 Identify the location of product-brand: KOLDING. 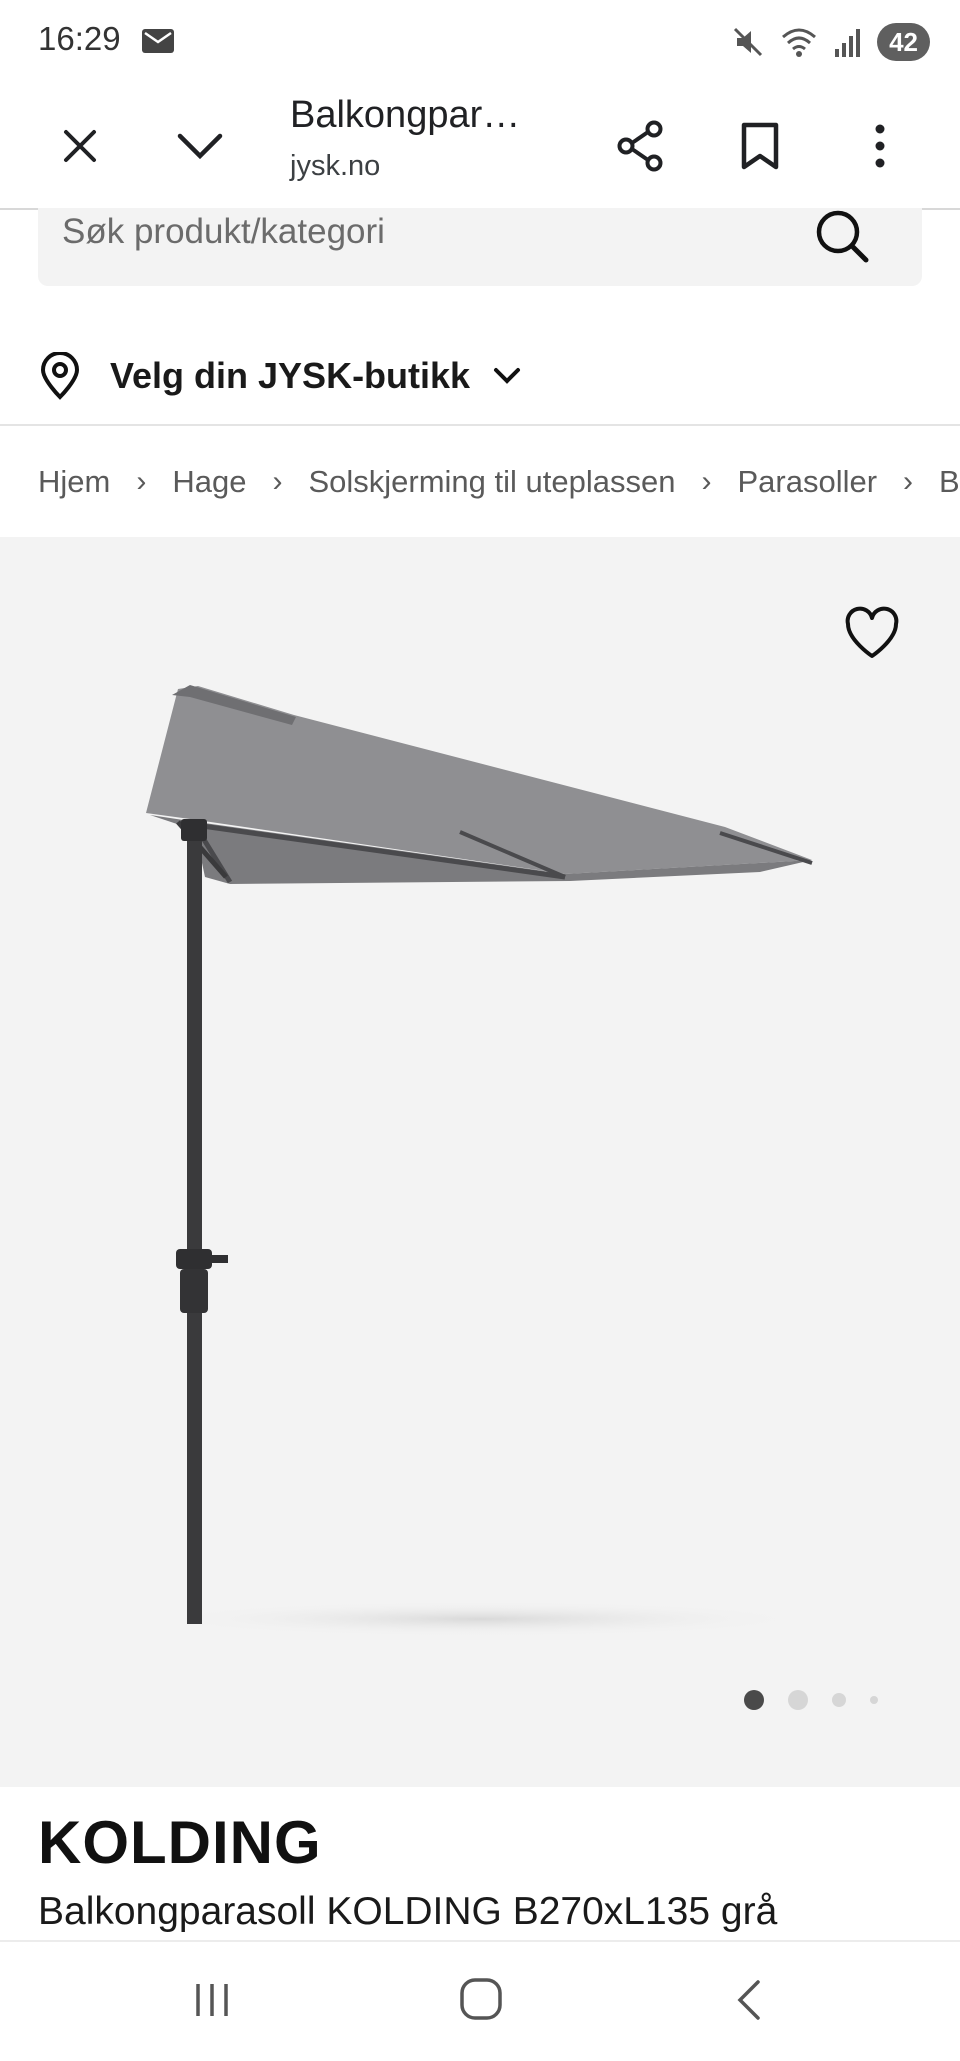
(180, 1842).